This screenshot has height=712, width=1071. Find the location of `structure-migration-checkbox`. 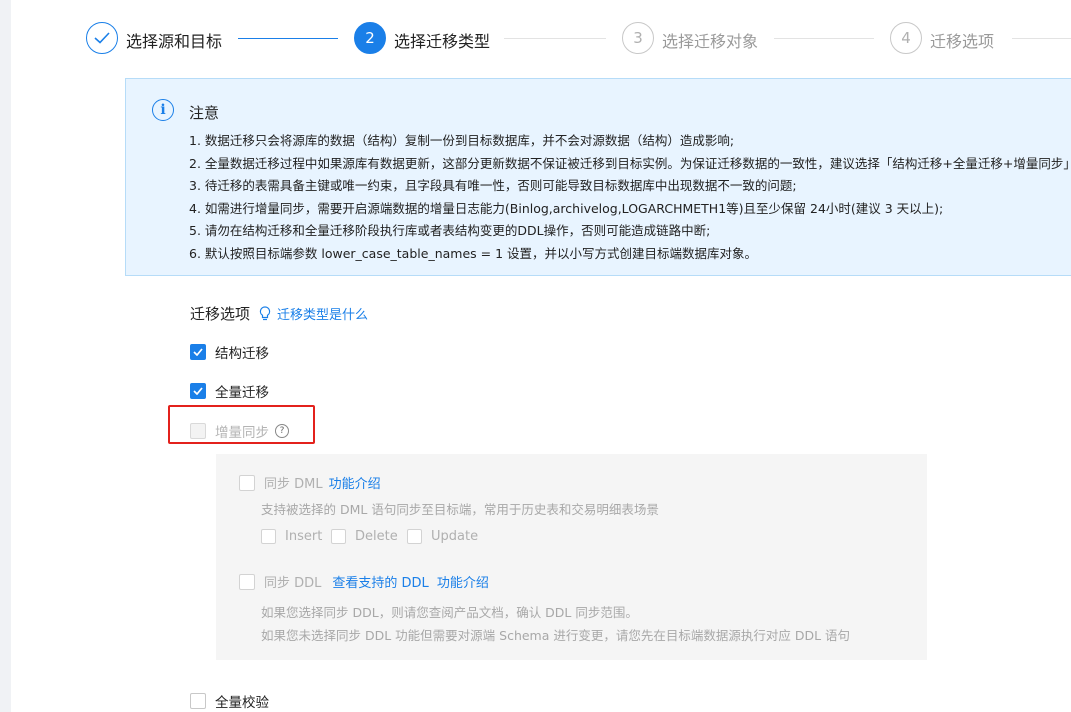

structure-migration-checkbox is located at coordinates (198, 352).